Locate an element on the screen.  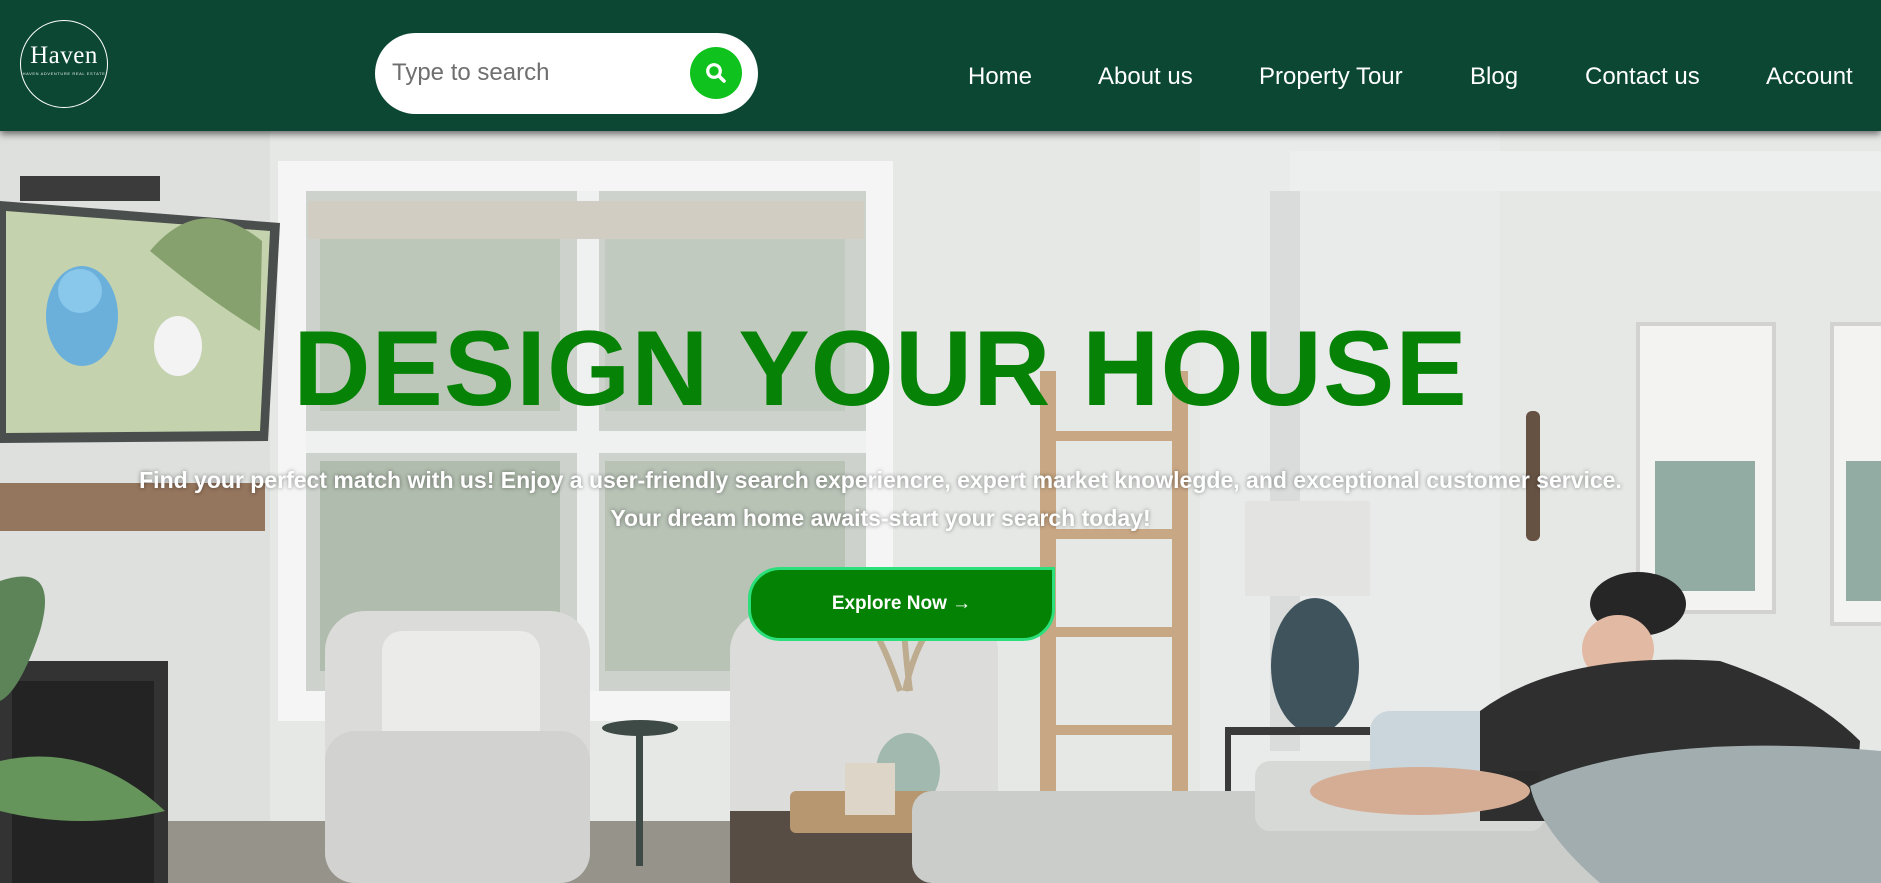
nav-property-tour: Property Tour is located at coordinates (1331, 77).